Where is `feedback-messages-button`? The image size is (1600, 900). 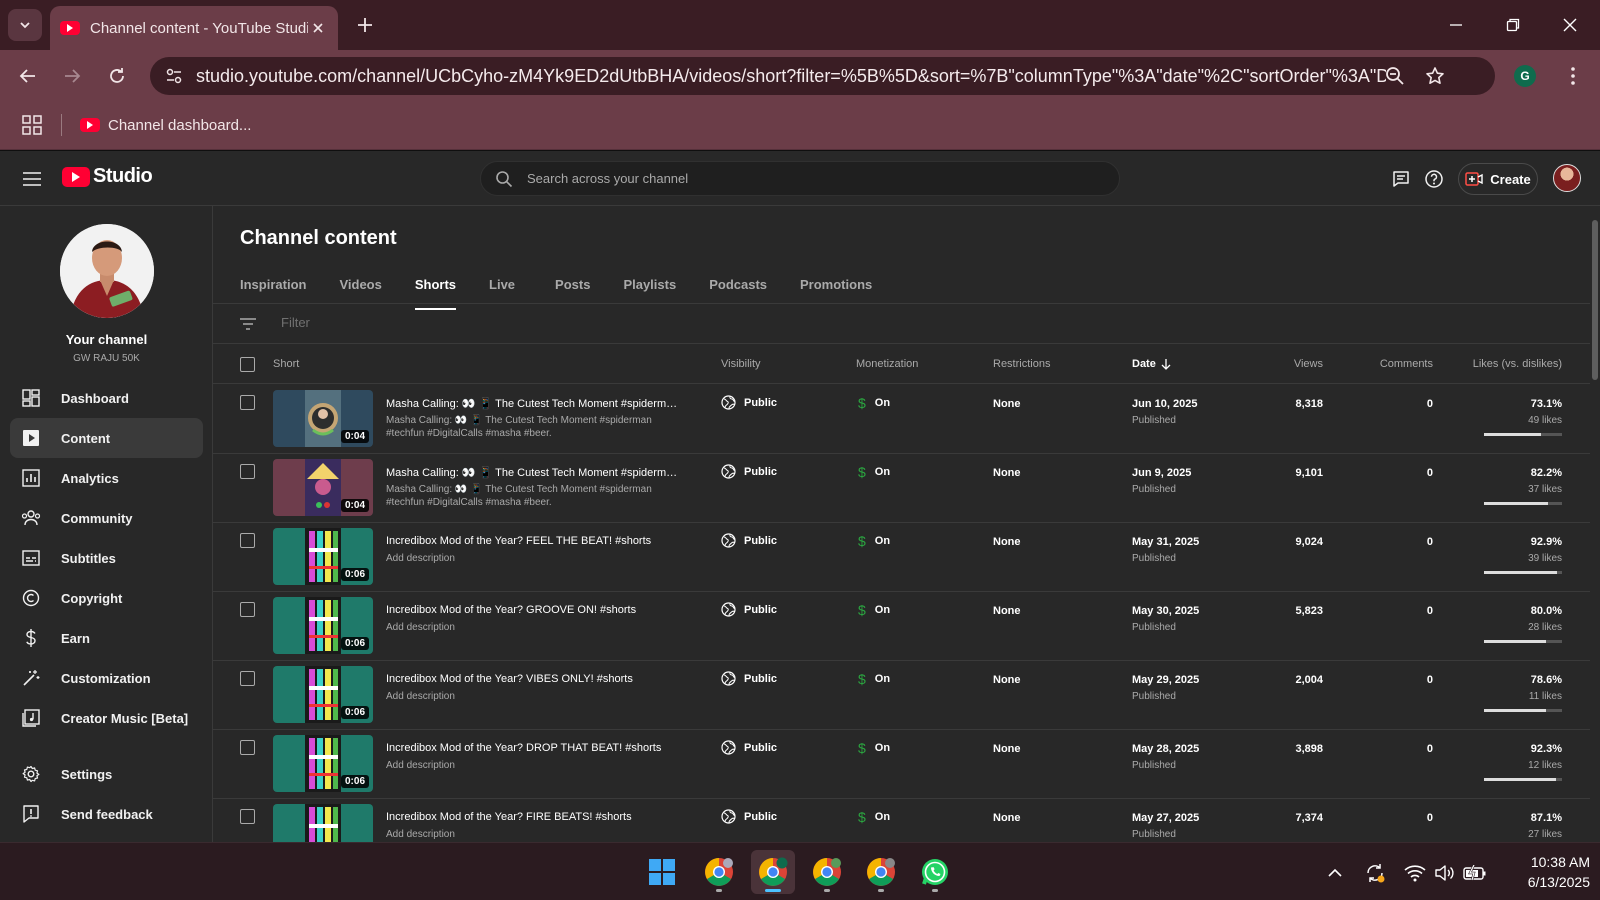 feedback-messages-button is located at coordinates (1401, 179).